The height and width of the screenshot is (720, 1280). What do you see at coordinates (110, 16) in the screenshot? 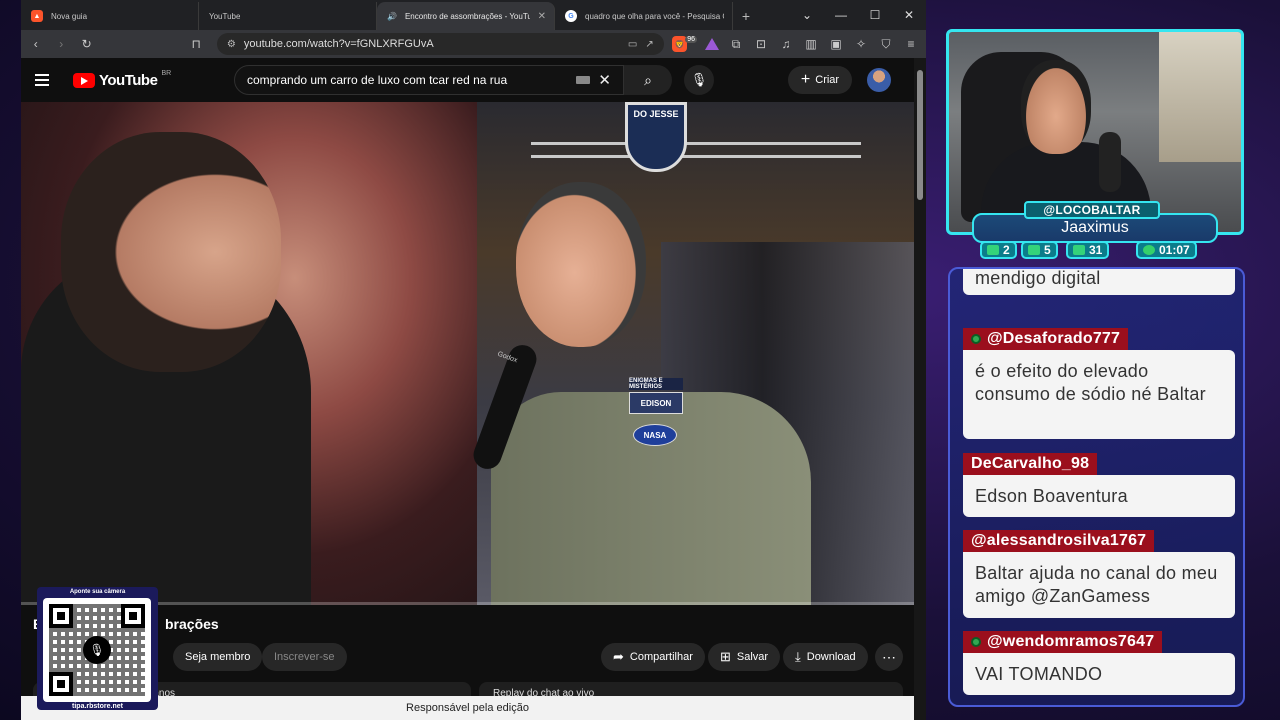
I see `tab-new-tab: ▲ Nova guia` at bounding box center [110, 16].